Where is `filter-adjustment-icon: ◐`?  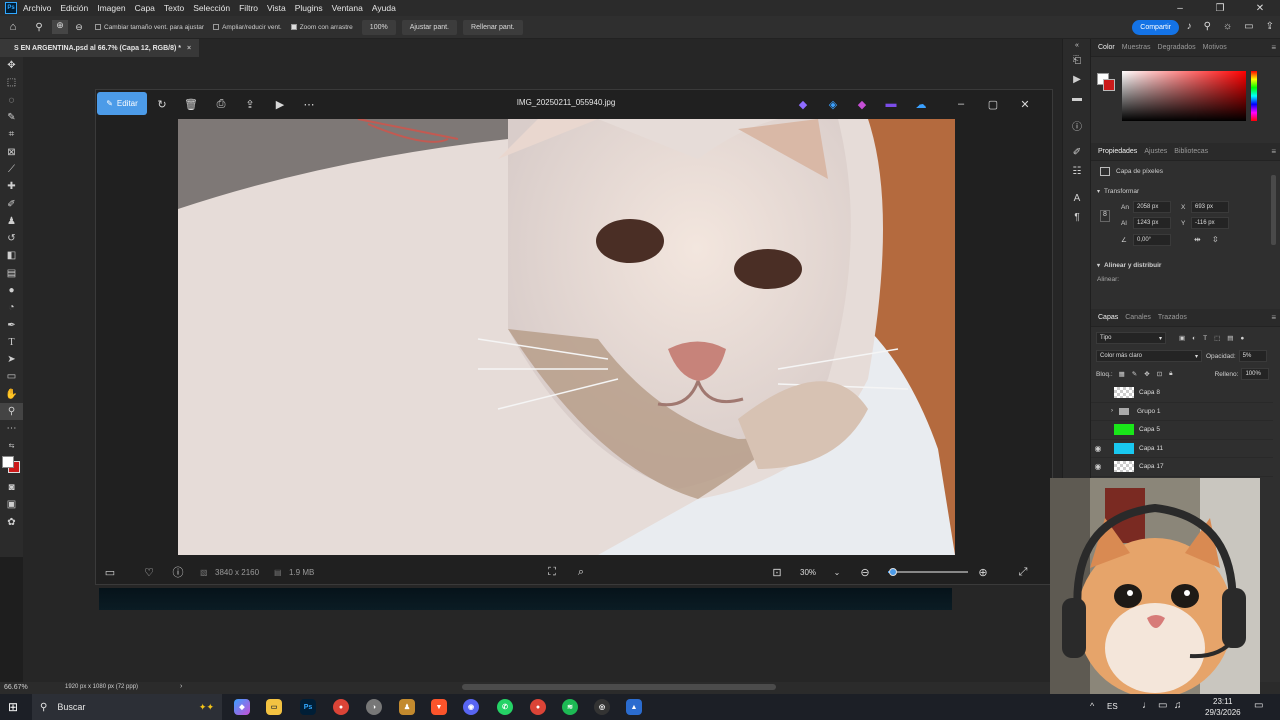 filter-adjustment-icon: ◐ is located at coordinates (1194, 338).